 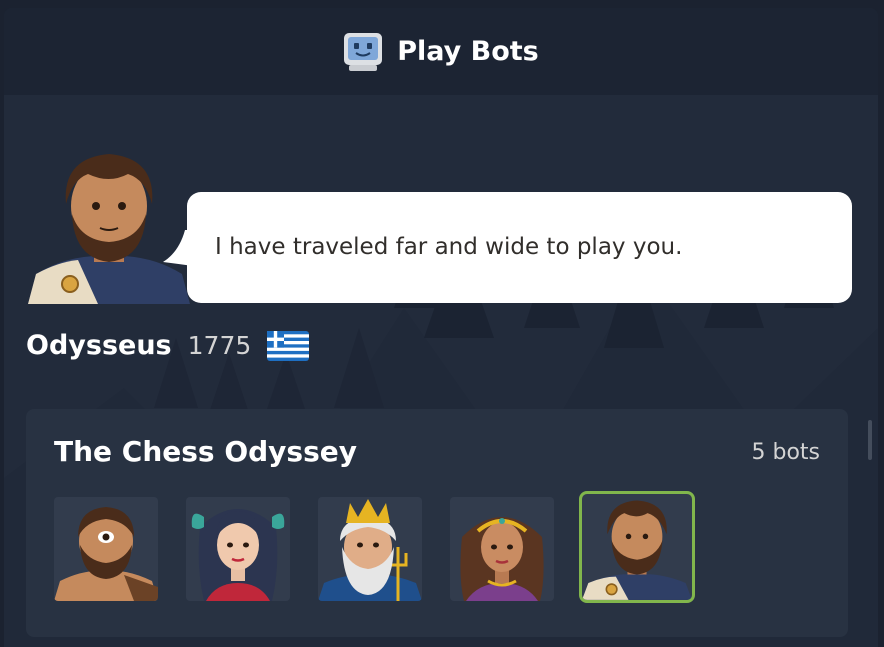 I want to click on bot-thumb-queen, so click(x=502, y=549).